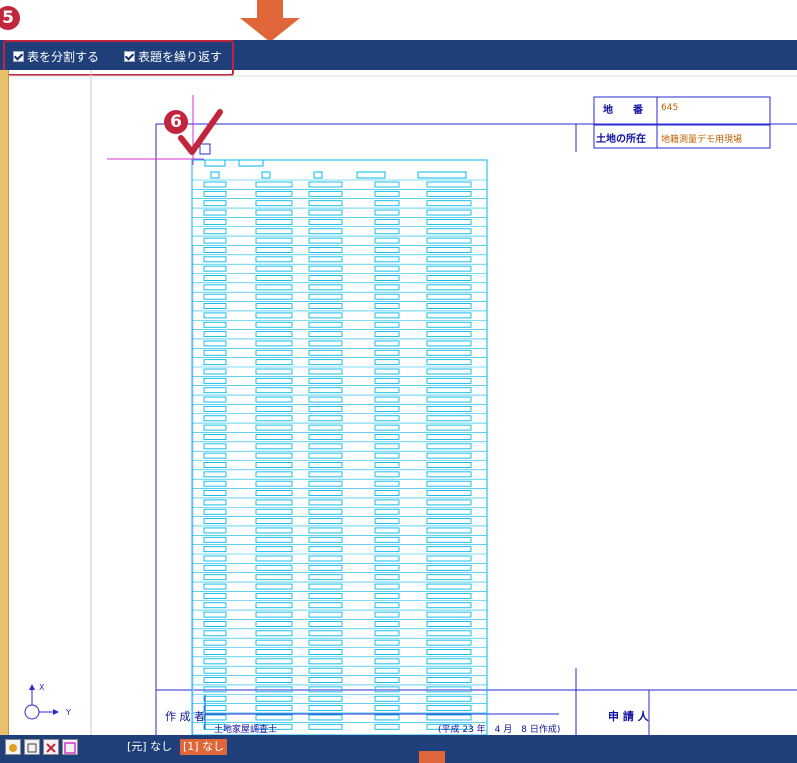 The width and height of the screenshot is (797, 763). I want to click on delete-icon, so click(51, 747).